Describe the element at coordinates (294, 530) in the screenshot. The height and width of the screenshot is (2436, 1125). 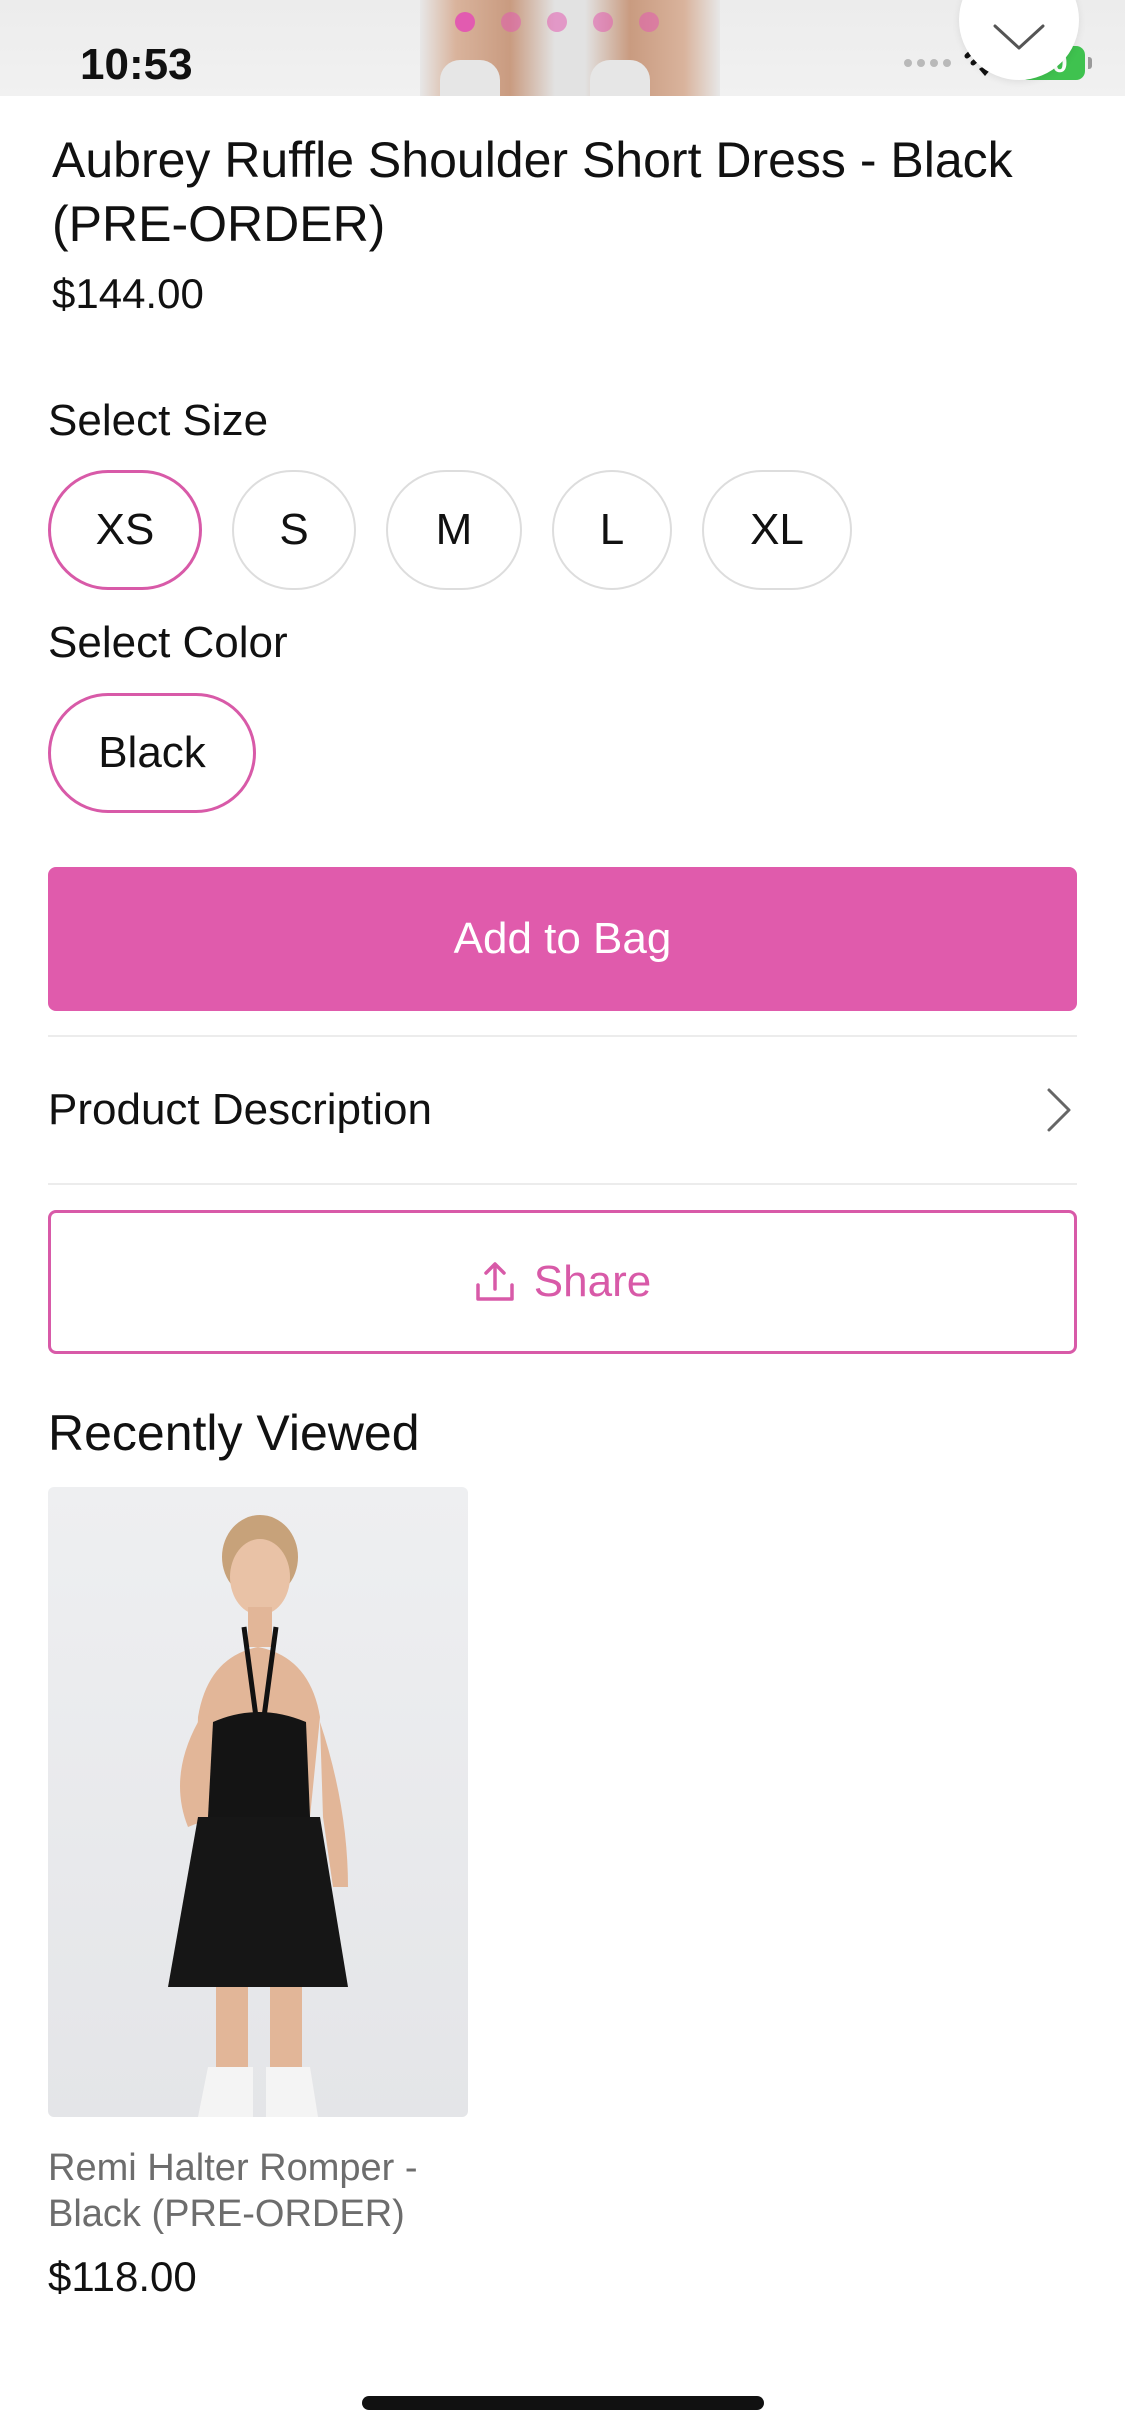
I see `size-option-s: S` at that location.